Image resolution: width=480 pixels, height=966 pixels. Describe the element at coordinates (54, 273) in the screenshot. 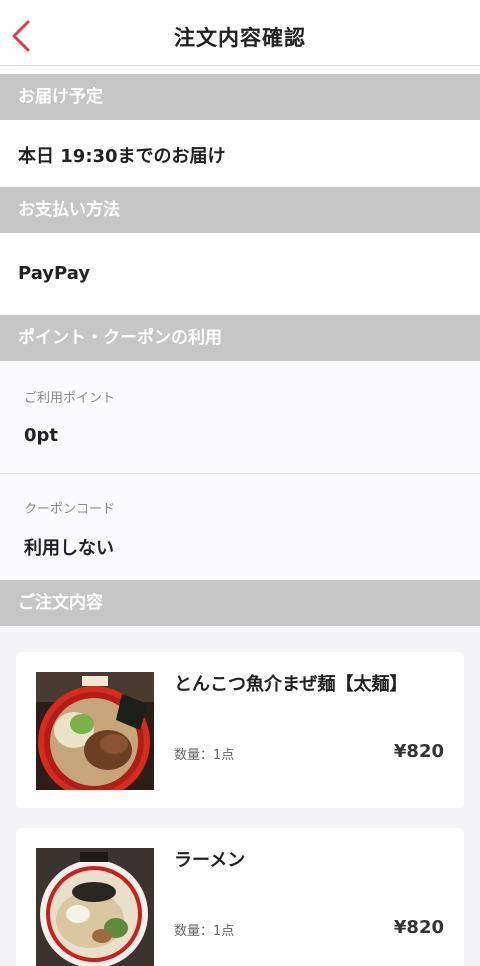

I see `payment-method: PayPay` at that location.